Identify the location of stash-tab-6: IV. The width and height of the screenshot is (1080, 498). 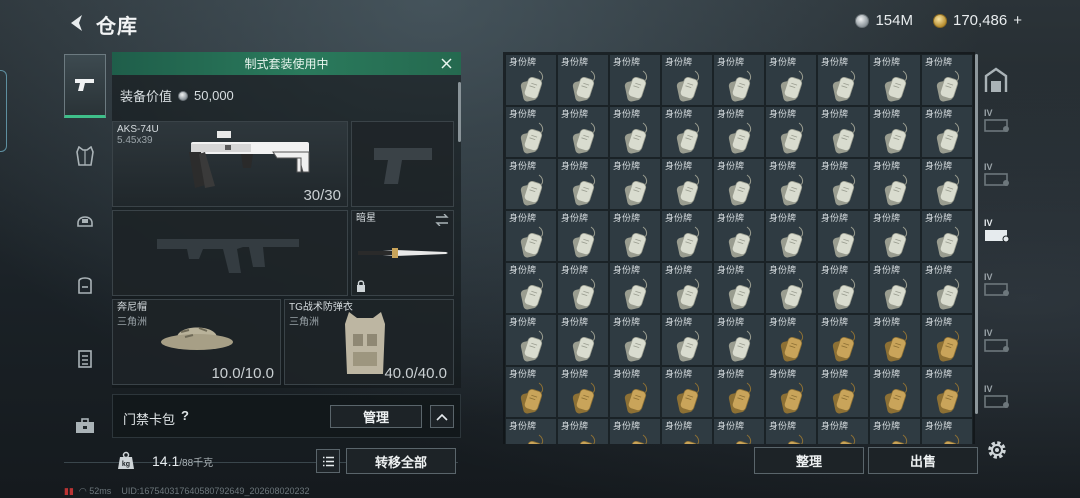
(998, 397).